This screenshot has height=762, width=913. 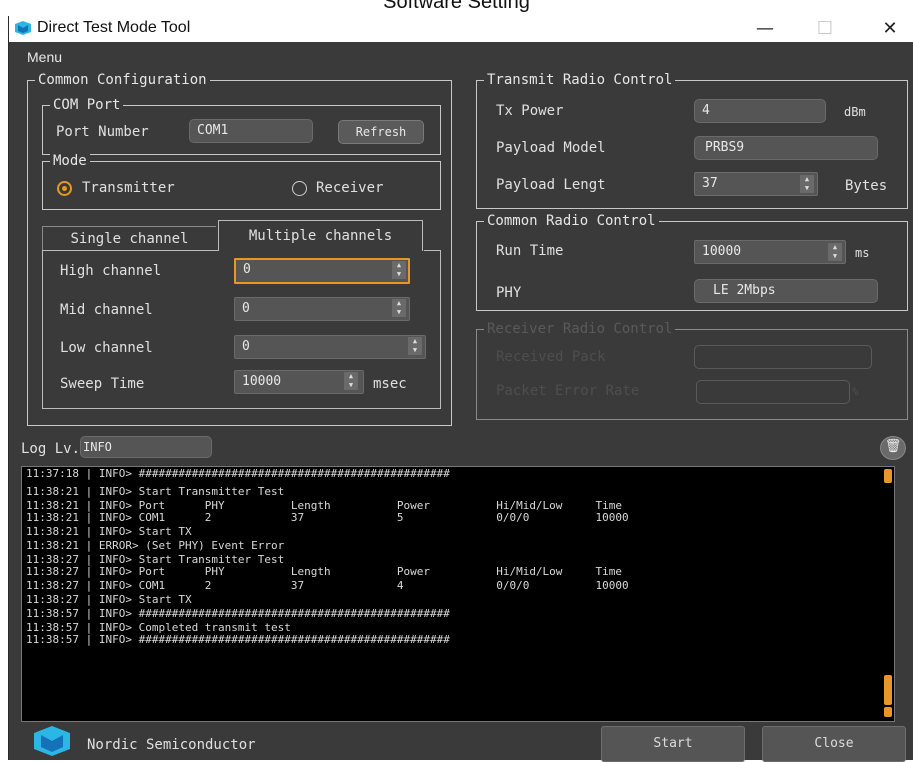 What do you see at coordinates (109, 531) in the screenshot?
I see `log-line: 11:38:21 | INFO> Start TX` at bounding box center [109, 531].